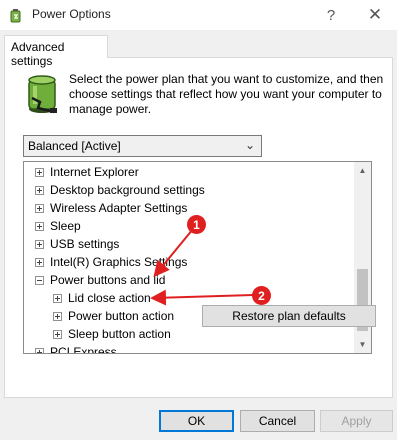 The width and height of the screenshot is (397, 440). I want to click on close-button: ✕, so click(375, 15).